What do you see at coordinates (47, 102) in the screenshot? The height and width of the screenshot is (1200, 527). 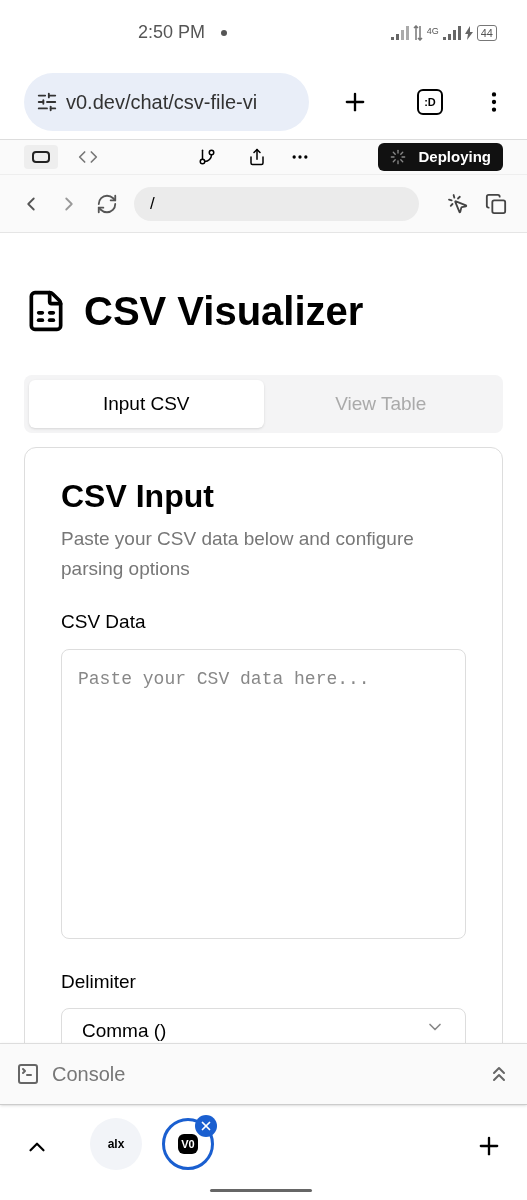 I see `site-settings-icon` at bounding box center [47, 102].